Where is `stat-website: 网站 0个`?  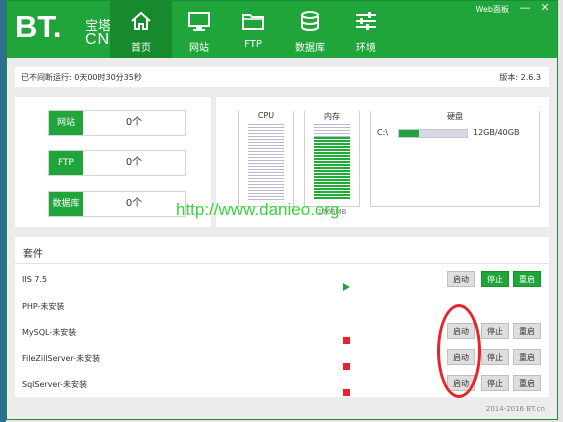
stat-website: 网站 0个 is located at coordinates (117, 123).